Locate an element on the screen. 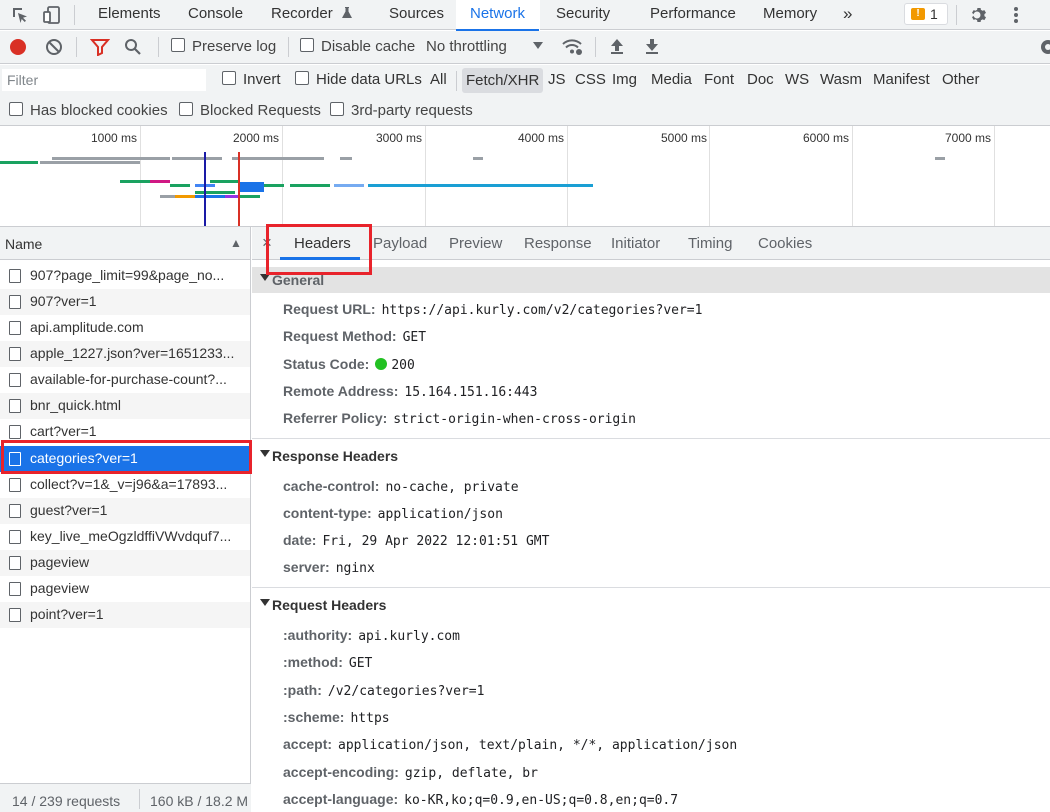 The image size is (1050, 812). filter-type-manifest: Manifest is located at coordinates (901, 79).